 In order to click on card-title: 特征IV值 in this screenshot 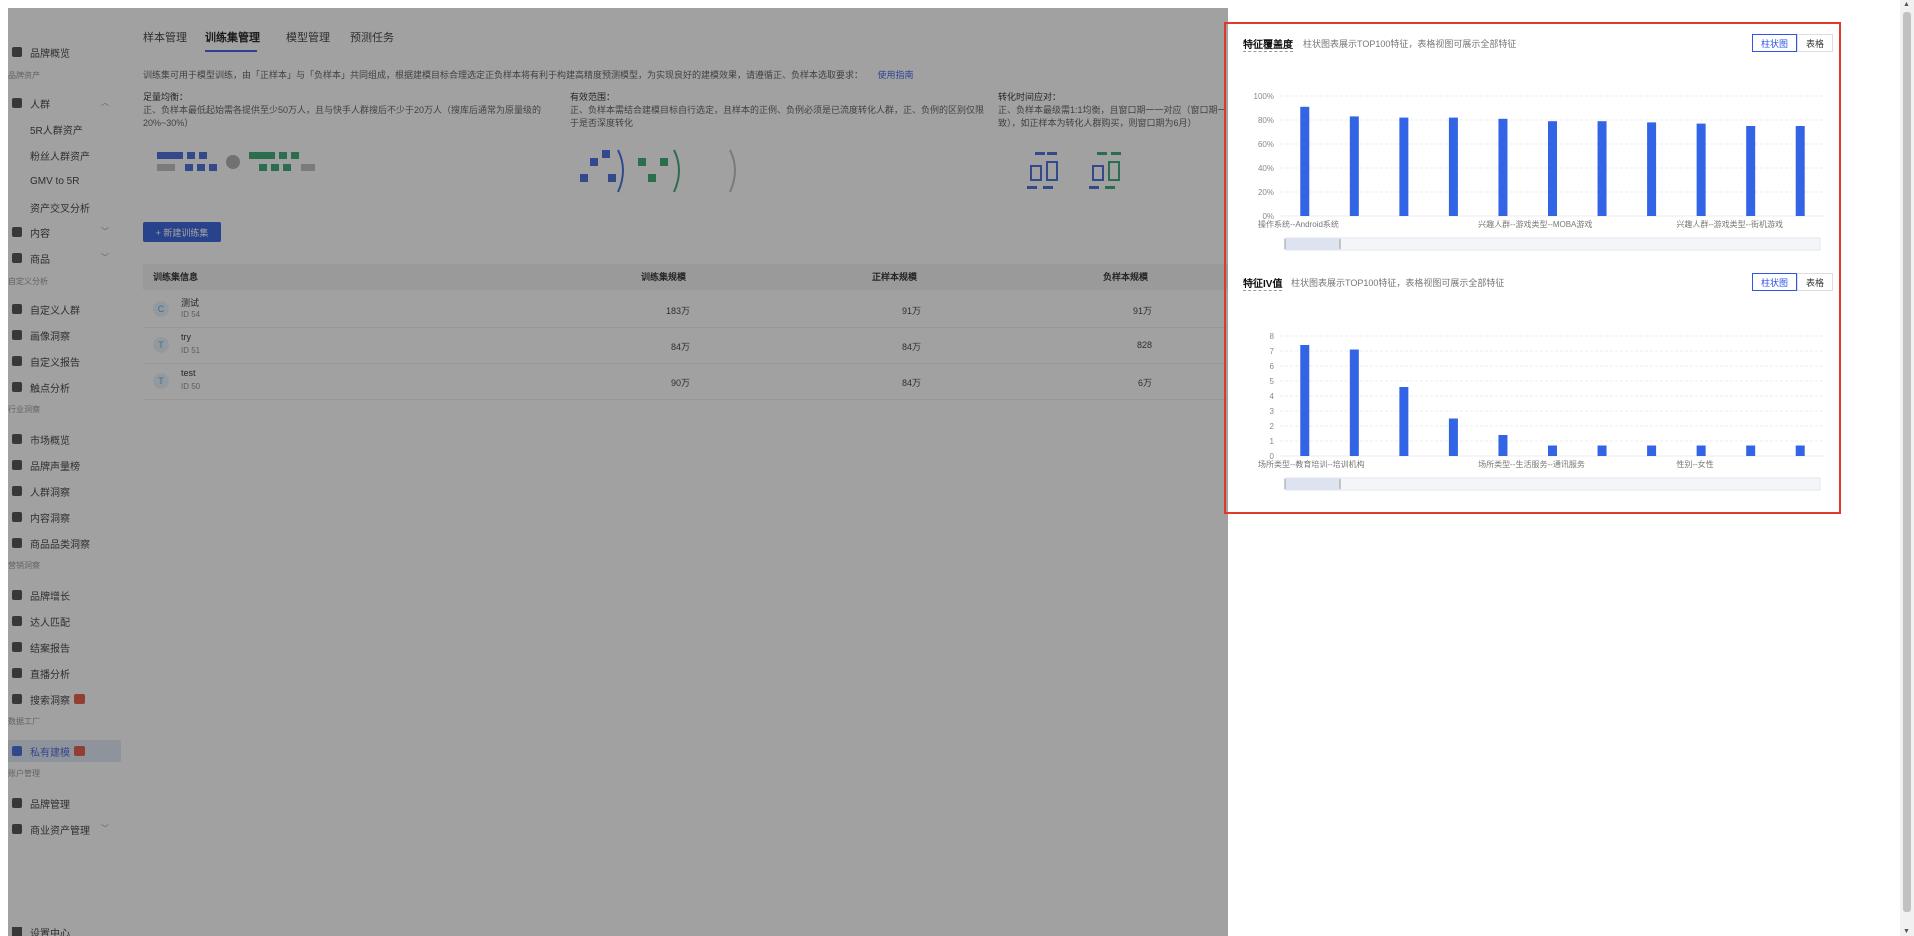, I will do `click(1263, 283)`.